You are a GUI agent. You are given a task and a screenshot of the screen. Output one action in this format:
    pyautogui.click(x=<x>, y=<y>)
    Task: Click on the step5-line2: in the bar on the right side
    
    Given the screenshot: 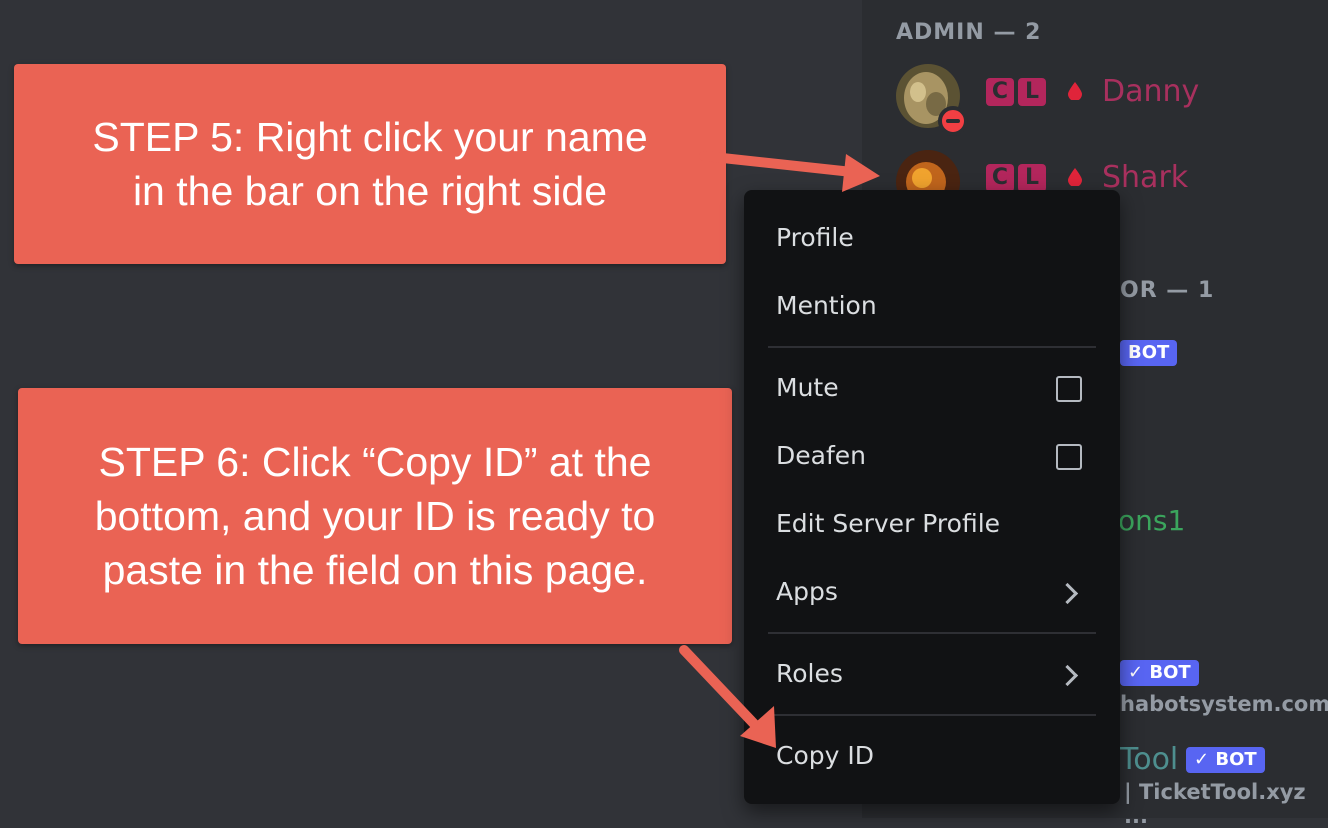 What is the action you would take?
    pyautogui.click(x=370, y=191)
    